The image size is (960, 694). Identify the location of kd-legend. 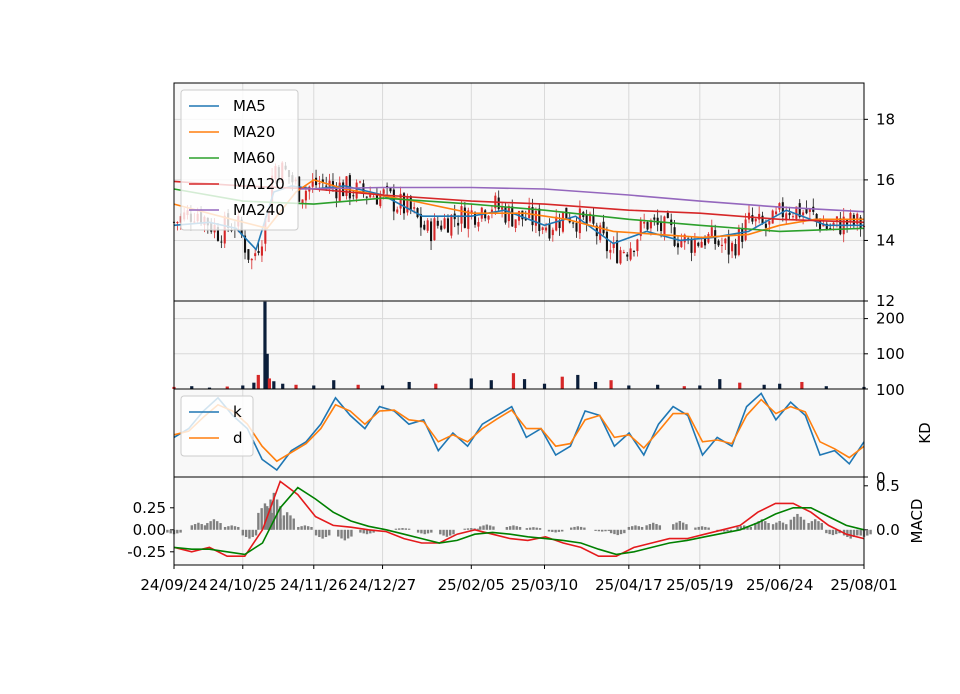
(217, 426).